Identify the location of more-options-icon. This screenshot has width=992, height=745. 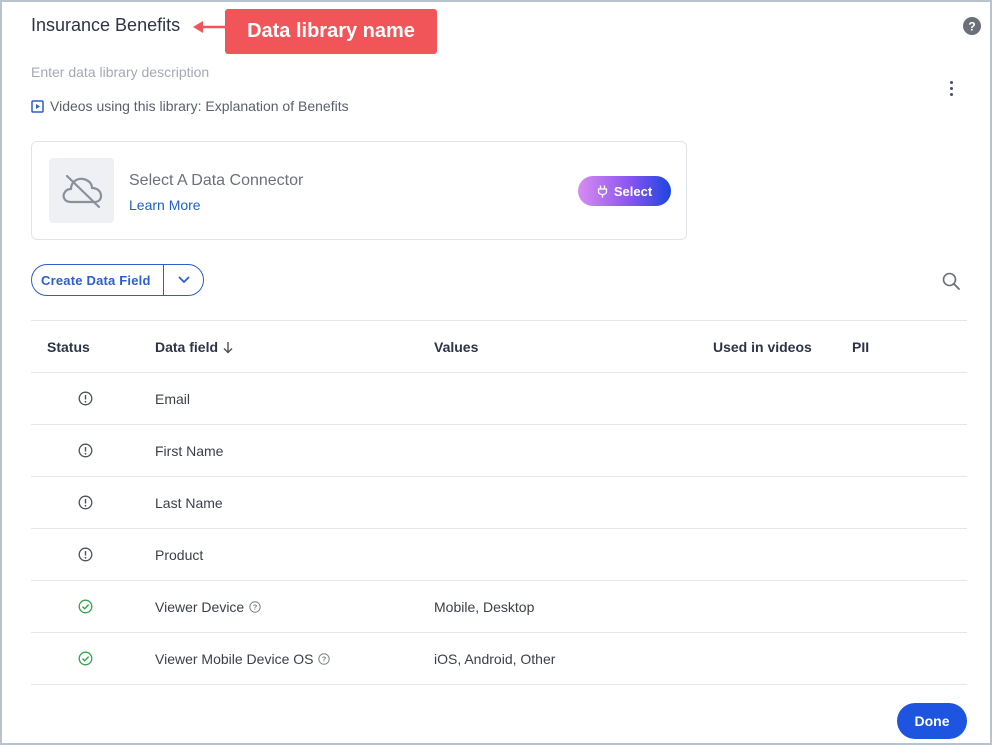
(951, 88).